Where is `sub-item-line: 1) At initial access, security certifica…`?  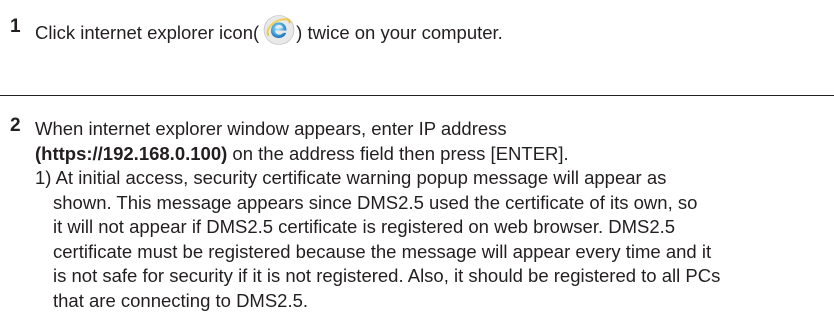 sub-item-line: 1) At initial access, security certifica… is located at coordinates (430, 178).